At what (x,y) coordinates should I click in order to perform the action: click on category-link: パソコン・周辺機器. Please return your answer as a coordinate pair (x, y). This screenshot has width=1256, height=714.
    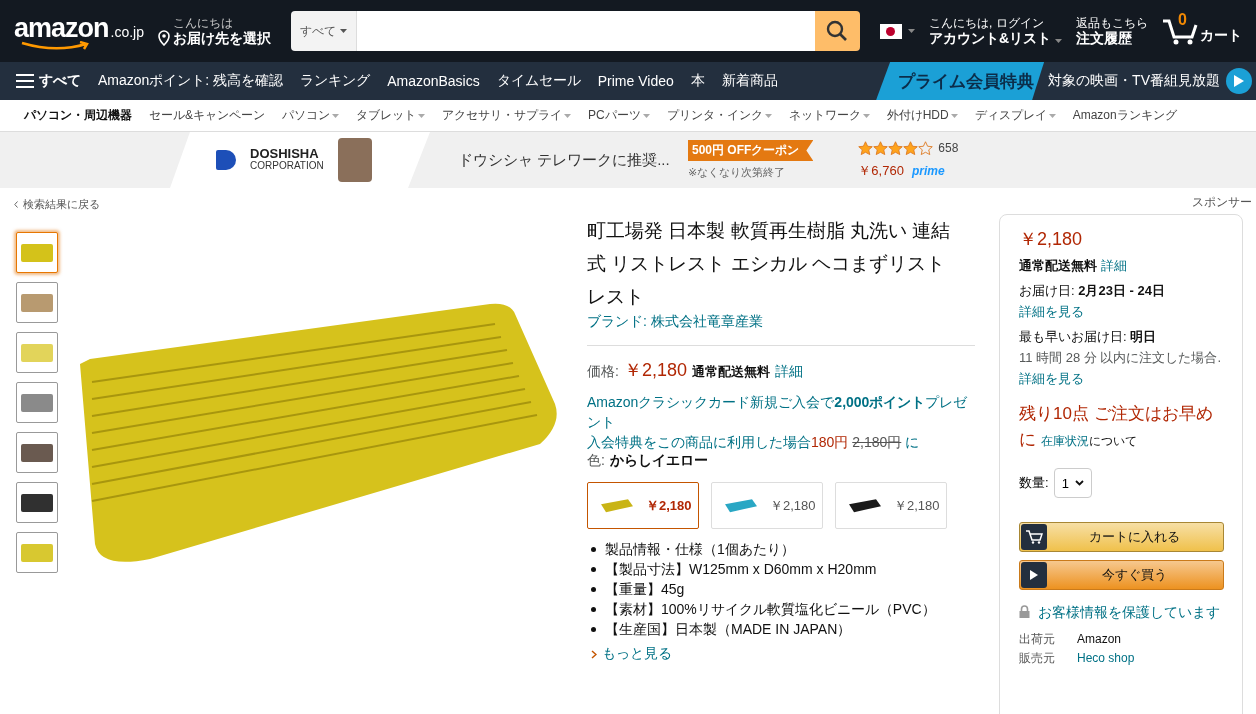
    Looking at the image, I should click on (78, 115).